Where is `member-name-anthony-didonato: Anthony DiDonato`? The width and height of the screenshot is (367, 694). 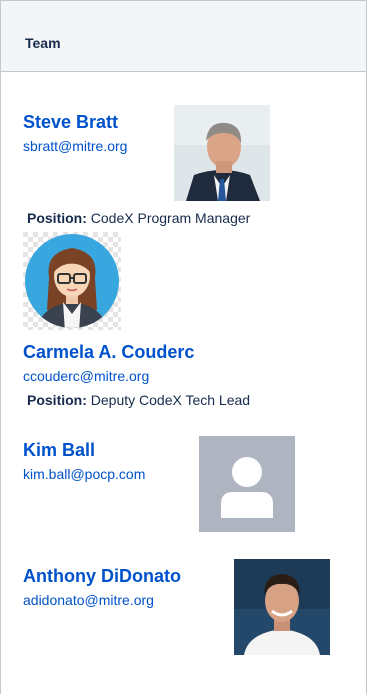
member-name-anthony-didonato: Anthony DiDonato is located at coordinates (102, 576).